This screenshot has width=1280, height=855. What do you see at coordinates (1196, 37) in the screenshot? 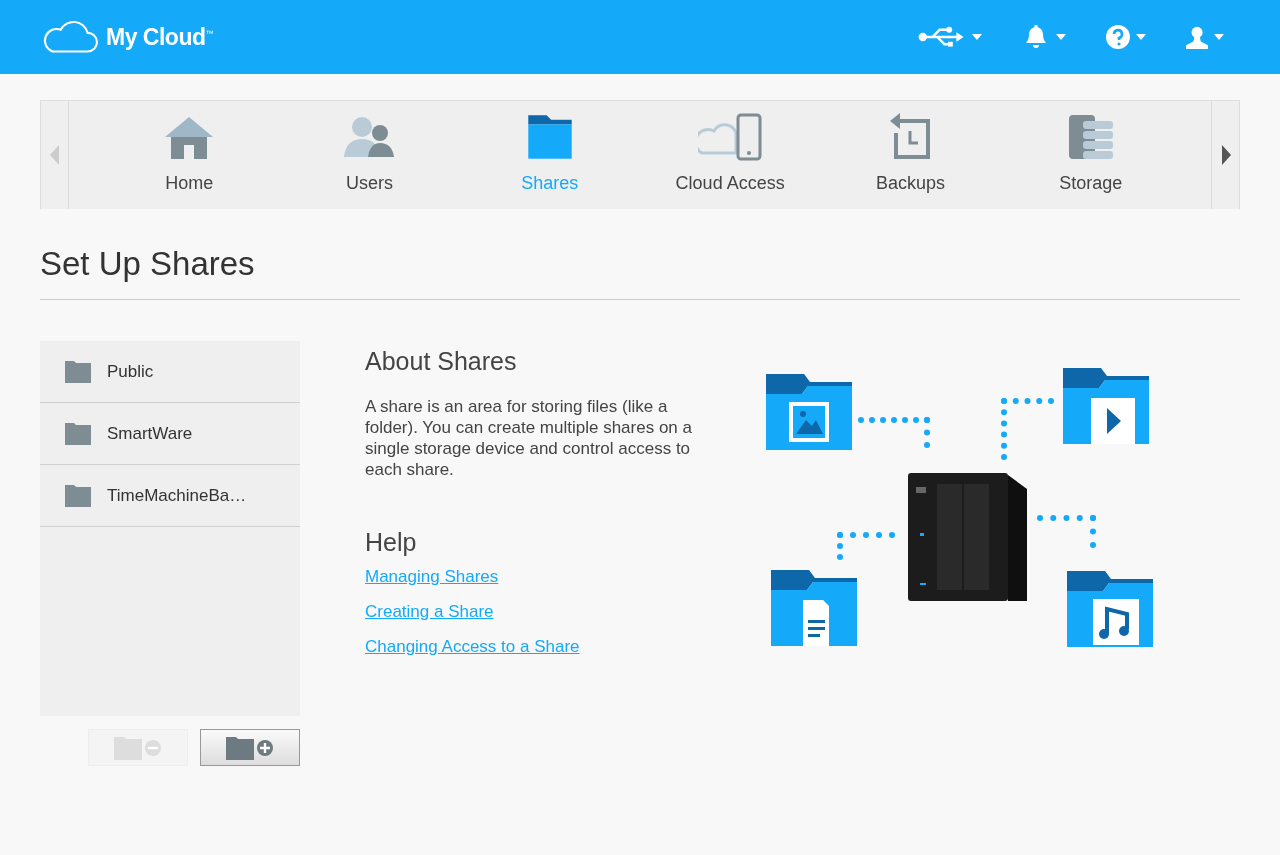
I see `user-icon` at bounding box center [1196, 37].